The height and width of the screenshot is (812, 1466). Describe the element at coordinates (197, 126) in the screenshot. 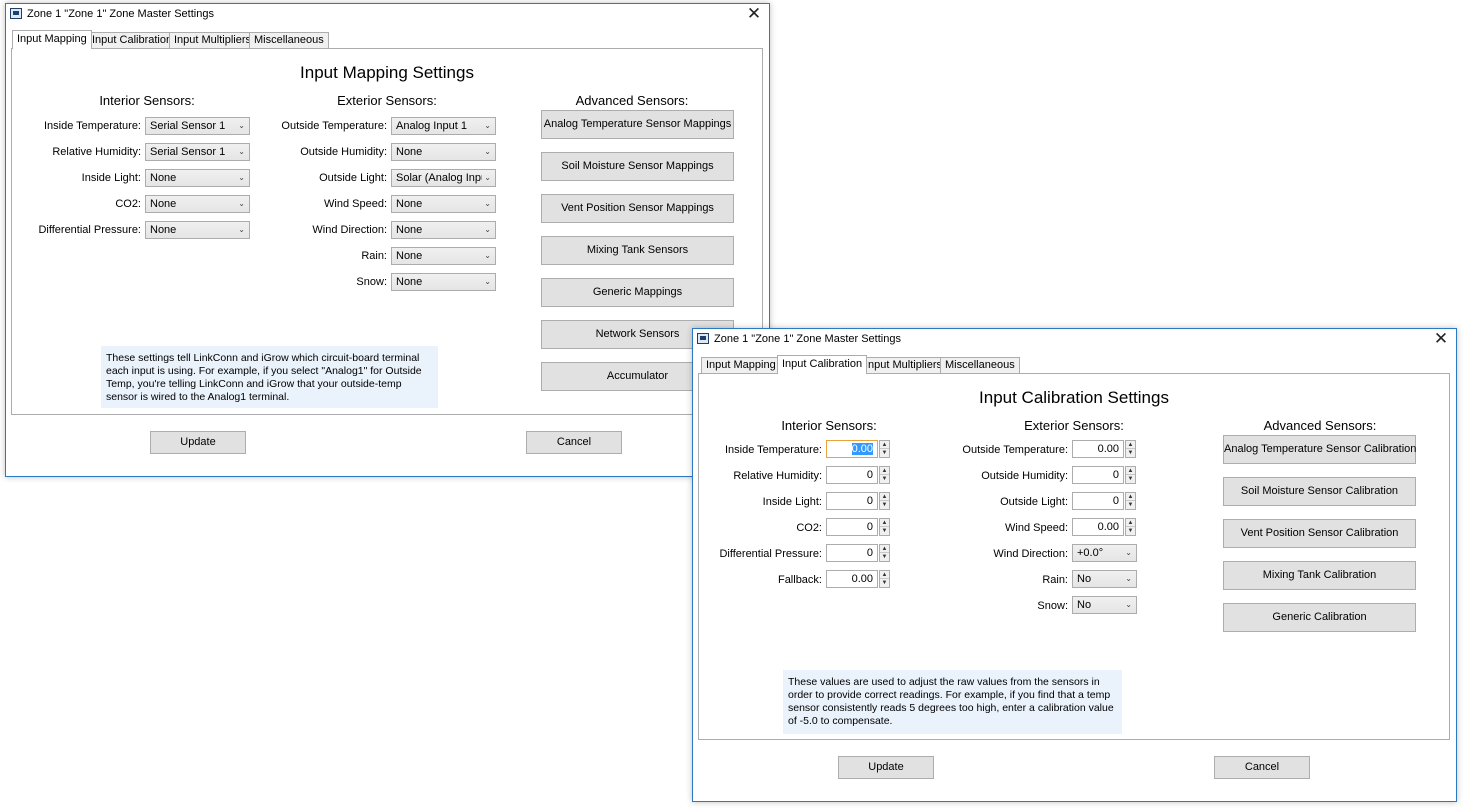

I see `inside-temperature-select: Serial Sensor 1 ⌄` at that location.